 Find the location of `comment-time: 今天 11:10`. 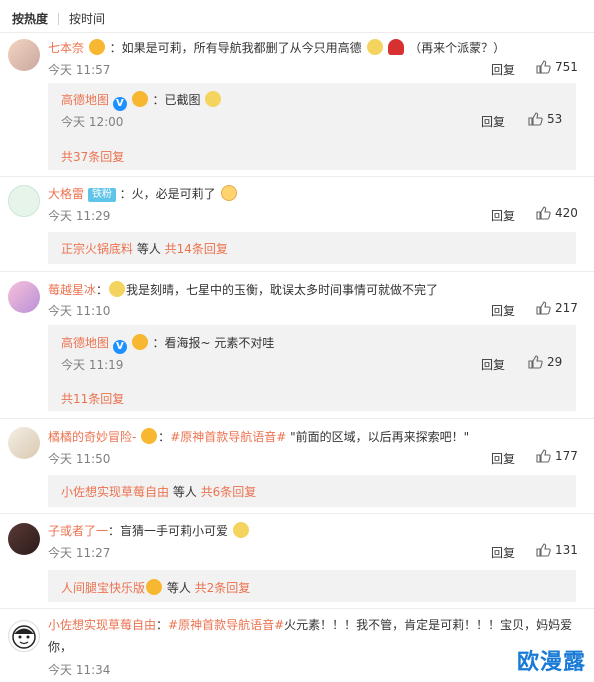

comment-time: 今天 11:10 is located at coordinates (79, 311).